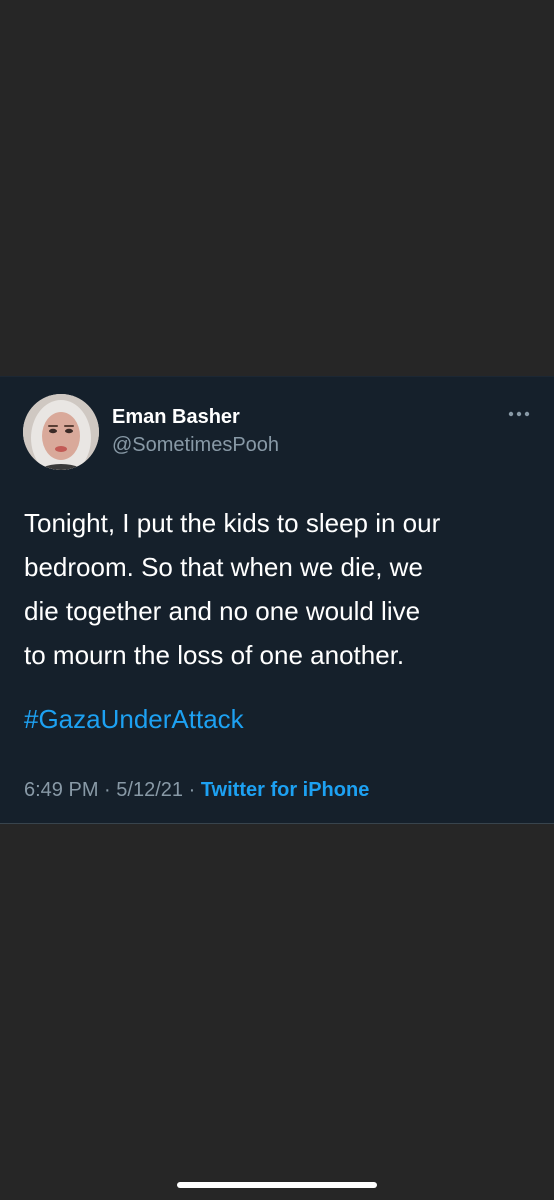 The width and height of the screenshot is (554, 1200). Describe the element at coordinates (149, 790) in the screenshot. I see `tweet-date: 5/12/21` at that location.